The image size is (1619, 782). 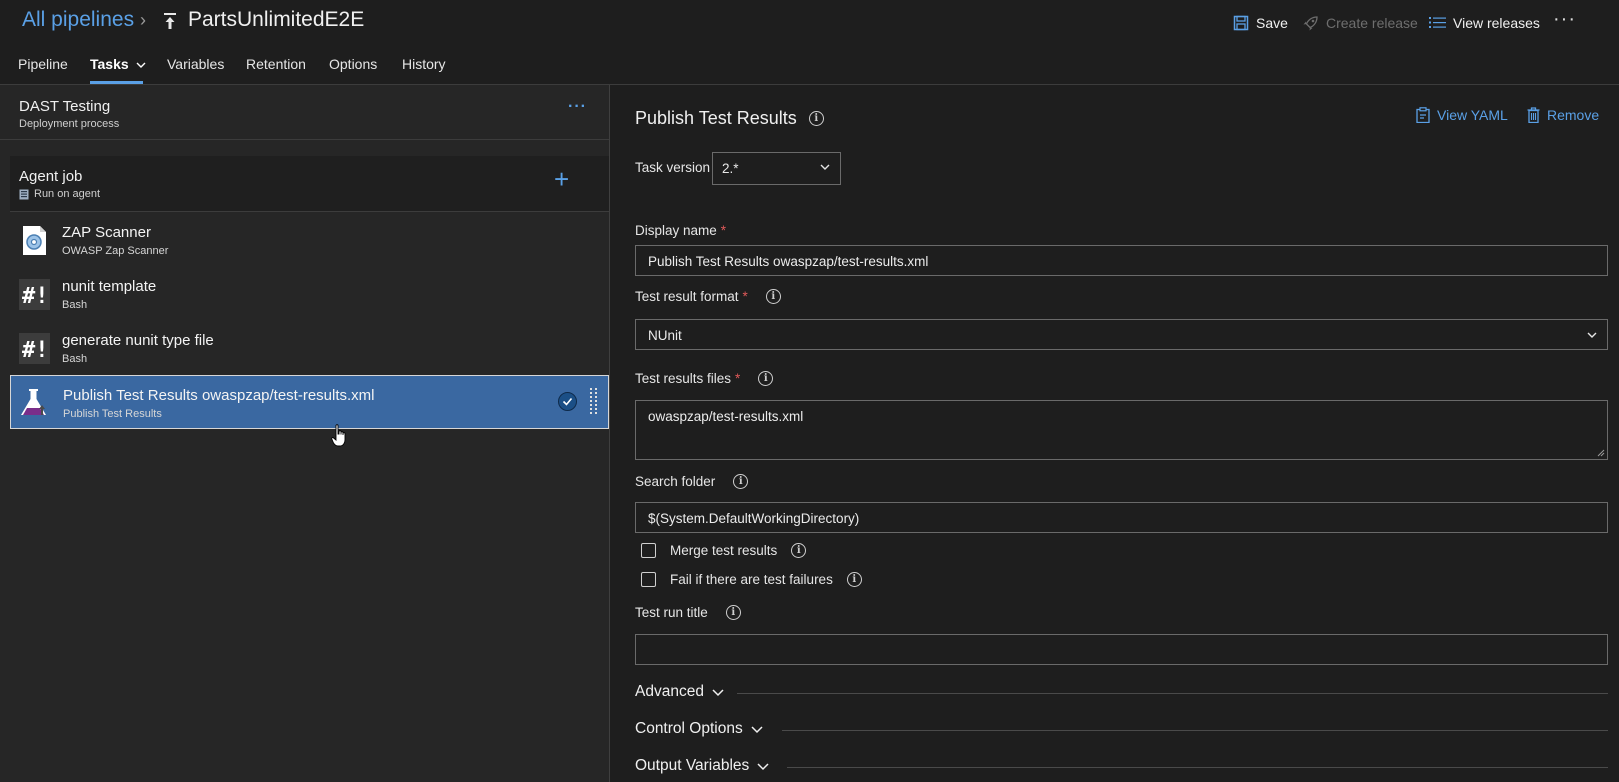 What do you see at coordinates (665, 335) in the screenshot?
I see `test-result-format-value: NUnit` at bounding box center [665, 335].